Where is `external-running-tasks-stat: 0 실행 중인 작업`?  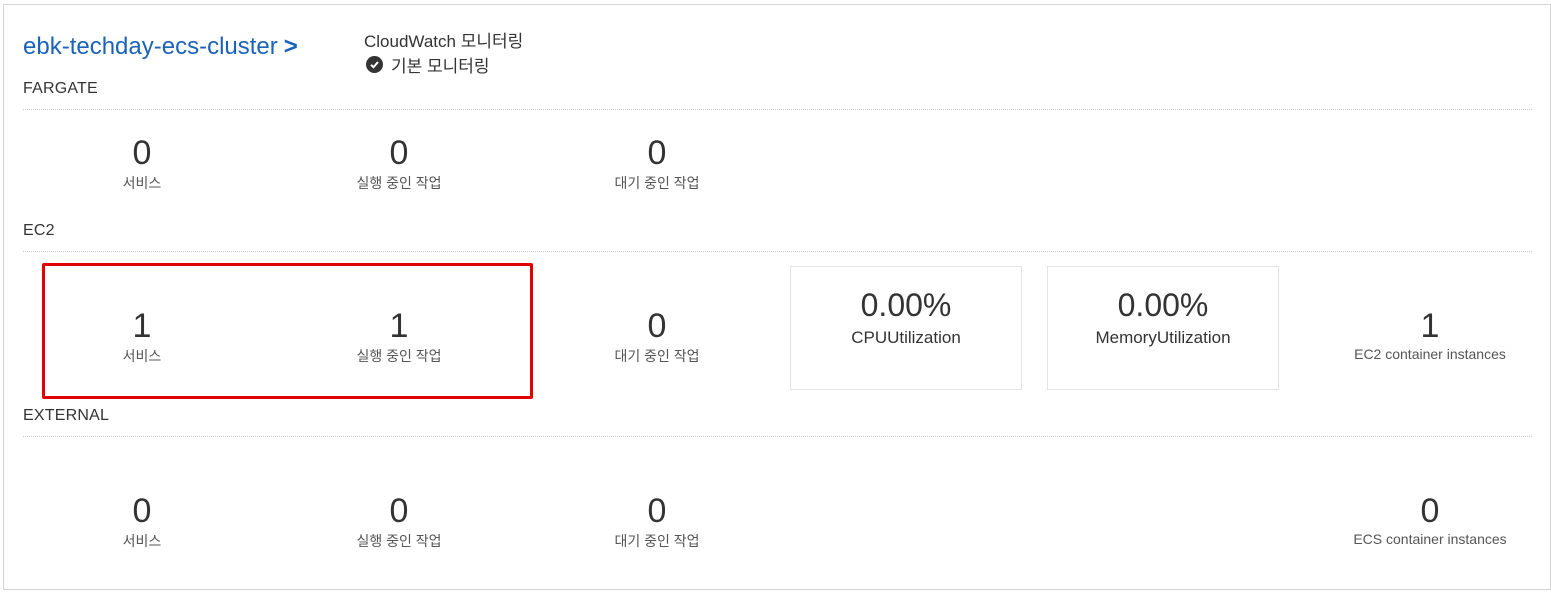 external-running-tasks-stat: 0 실행 중인 작업 is located at coordinates (399, 522).